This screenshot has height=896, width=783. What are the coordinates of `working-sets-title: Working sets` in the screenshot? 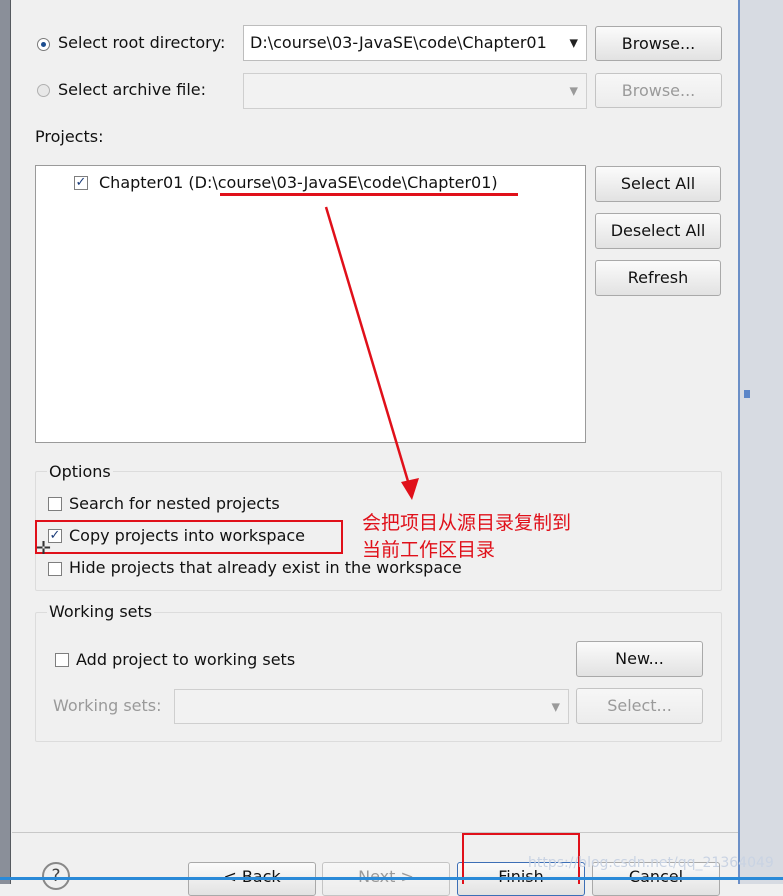 It's located at (101, 611).